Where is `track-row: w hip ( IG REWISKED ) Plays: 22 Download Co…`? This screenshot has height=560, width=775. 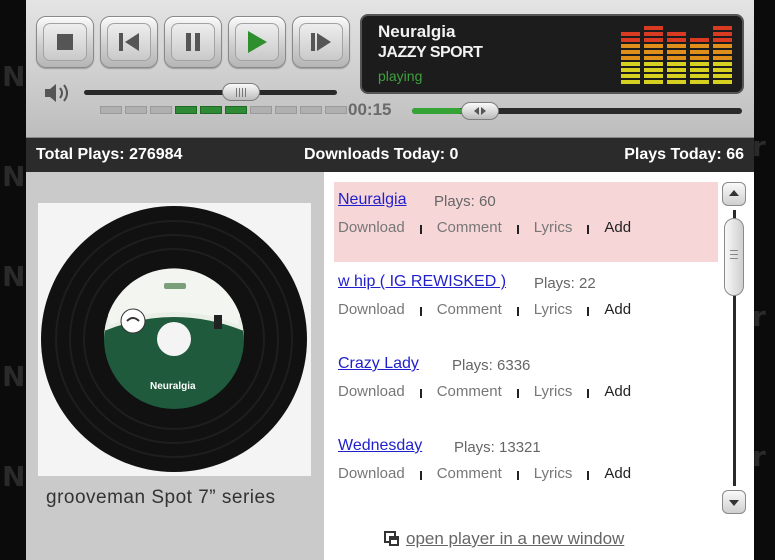
track-row: w hip ( IG REWISKED ) Plays: 22 Download Co… is located at coordinates (526, 304).